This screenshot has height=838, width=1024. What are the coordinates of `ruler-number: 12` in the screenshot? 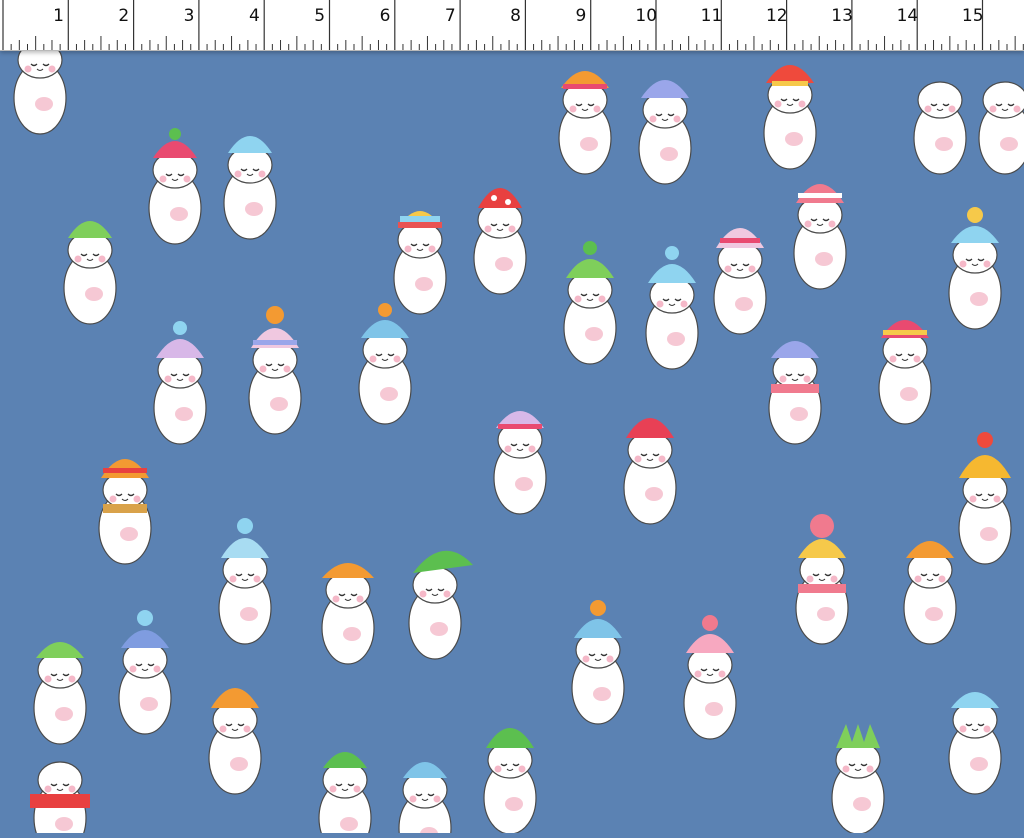 It's located at (776, 16).